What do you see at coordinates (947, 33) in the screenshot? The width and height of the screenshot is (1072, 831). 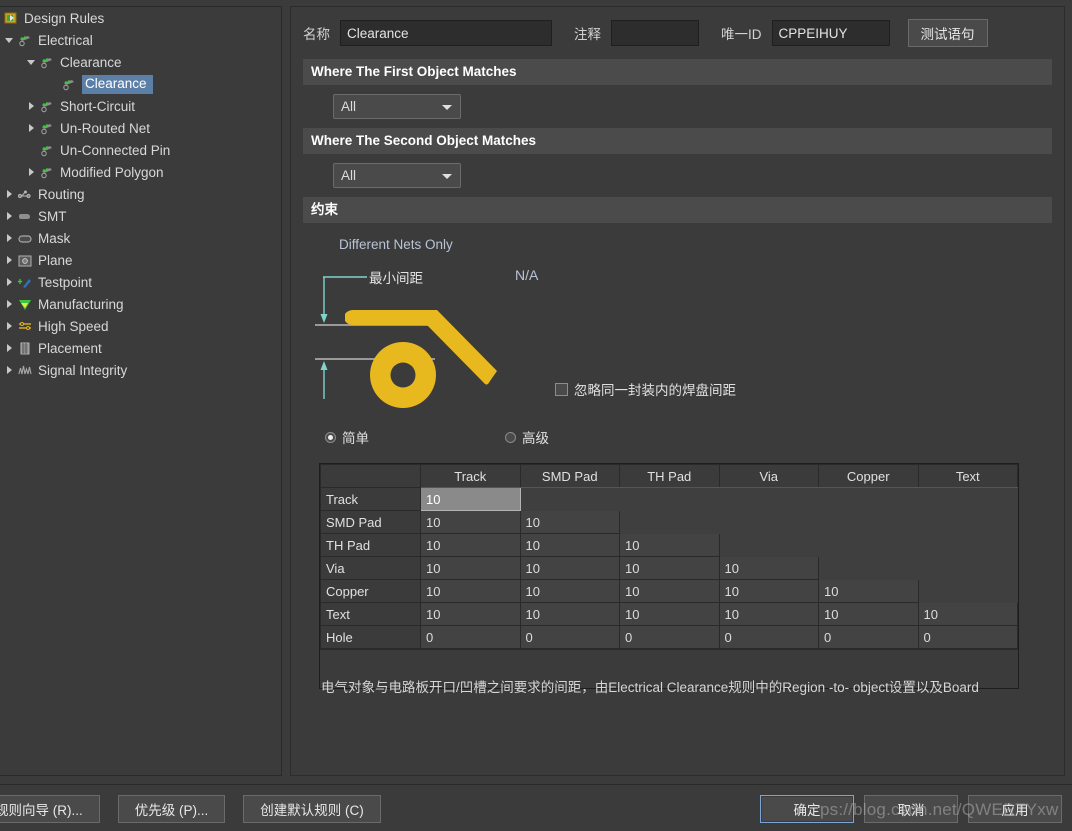 I see `test-statement-button: 测试语句` at bounding box center [947, 33].